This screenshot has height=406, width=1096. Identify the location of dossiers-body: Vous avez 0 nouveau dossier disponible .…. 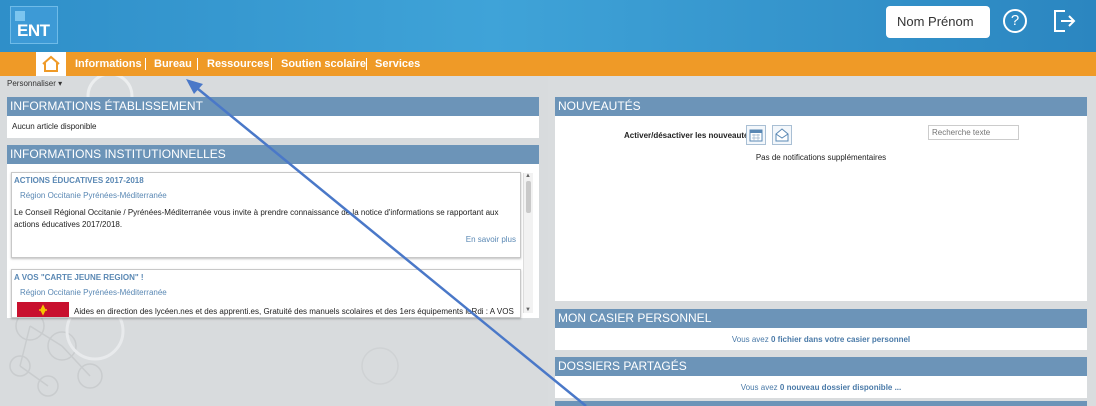
(821, 387).